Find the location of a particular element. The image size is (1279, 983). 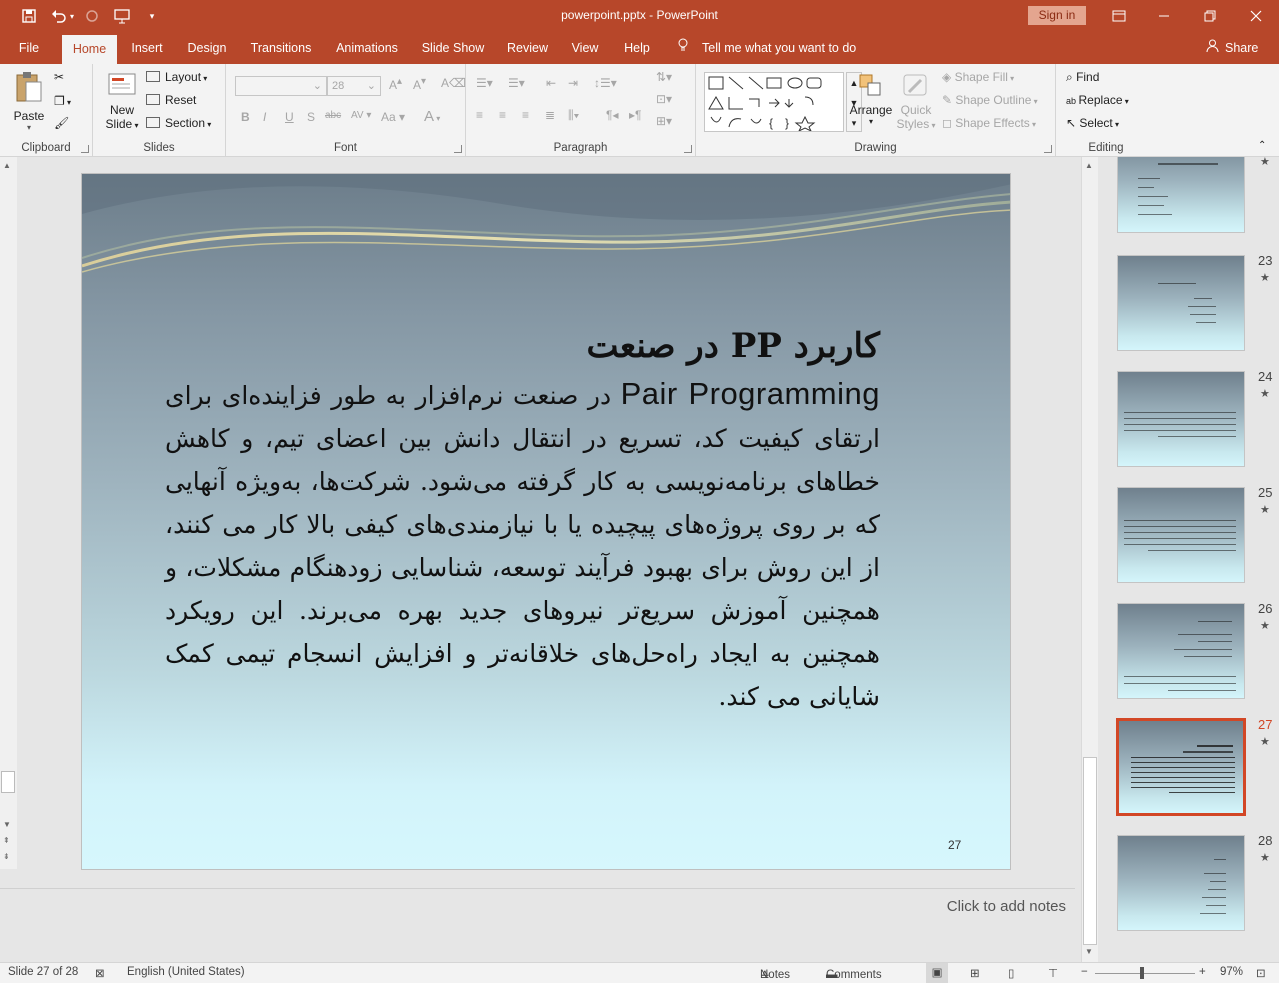

change-case-icon: Aa ▾ is located at coordinates (393, 117).